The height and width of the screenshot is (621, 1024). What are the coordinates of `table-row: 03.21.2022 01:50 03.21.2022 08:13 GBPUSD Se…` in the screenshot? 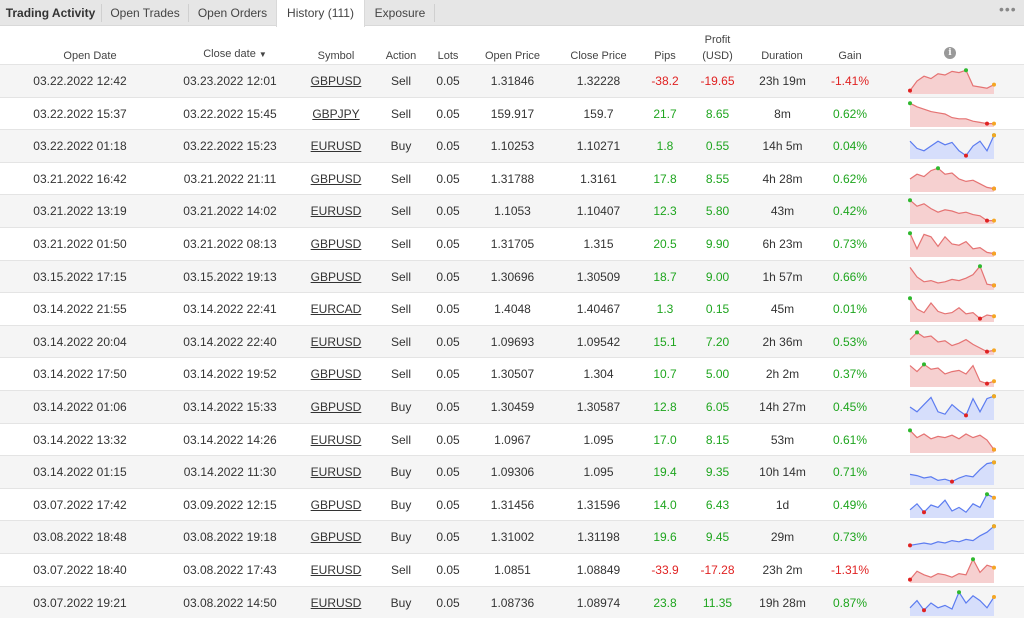 It's located at (512, 243).